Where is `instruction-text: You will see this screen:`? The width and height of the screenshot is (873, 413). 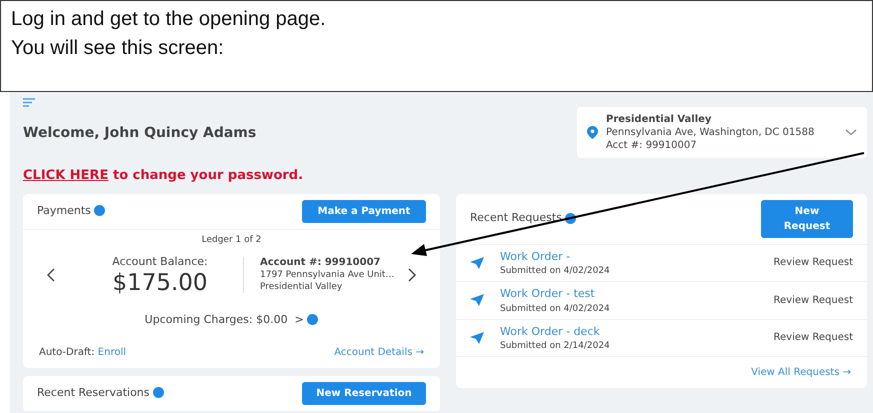
instruction-text: You will see this screen: is located at coordinates (118, 48).